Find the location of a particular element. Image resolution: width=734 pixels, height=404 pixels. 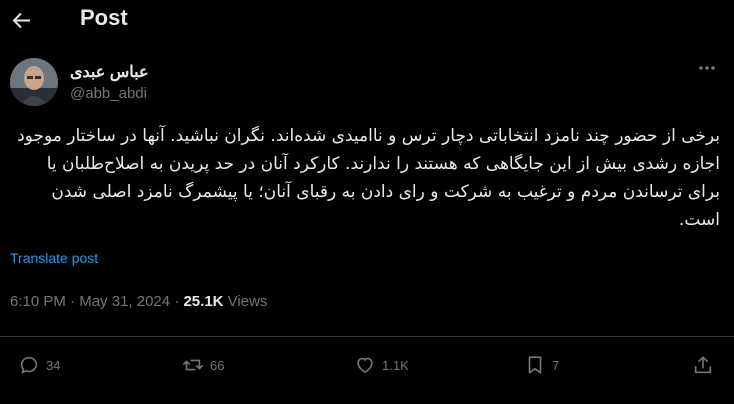

reply-button: 34 is located at coordinates (39, 365).